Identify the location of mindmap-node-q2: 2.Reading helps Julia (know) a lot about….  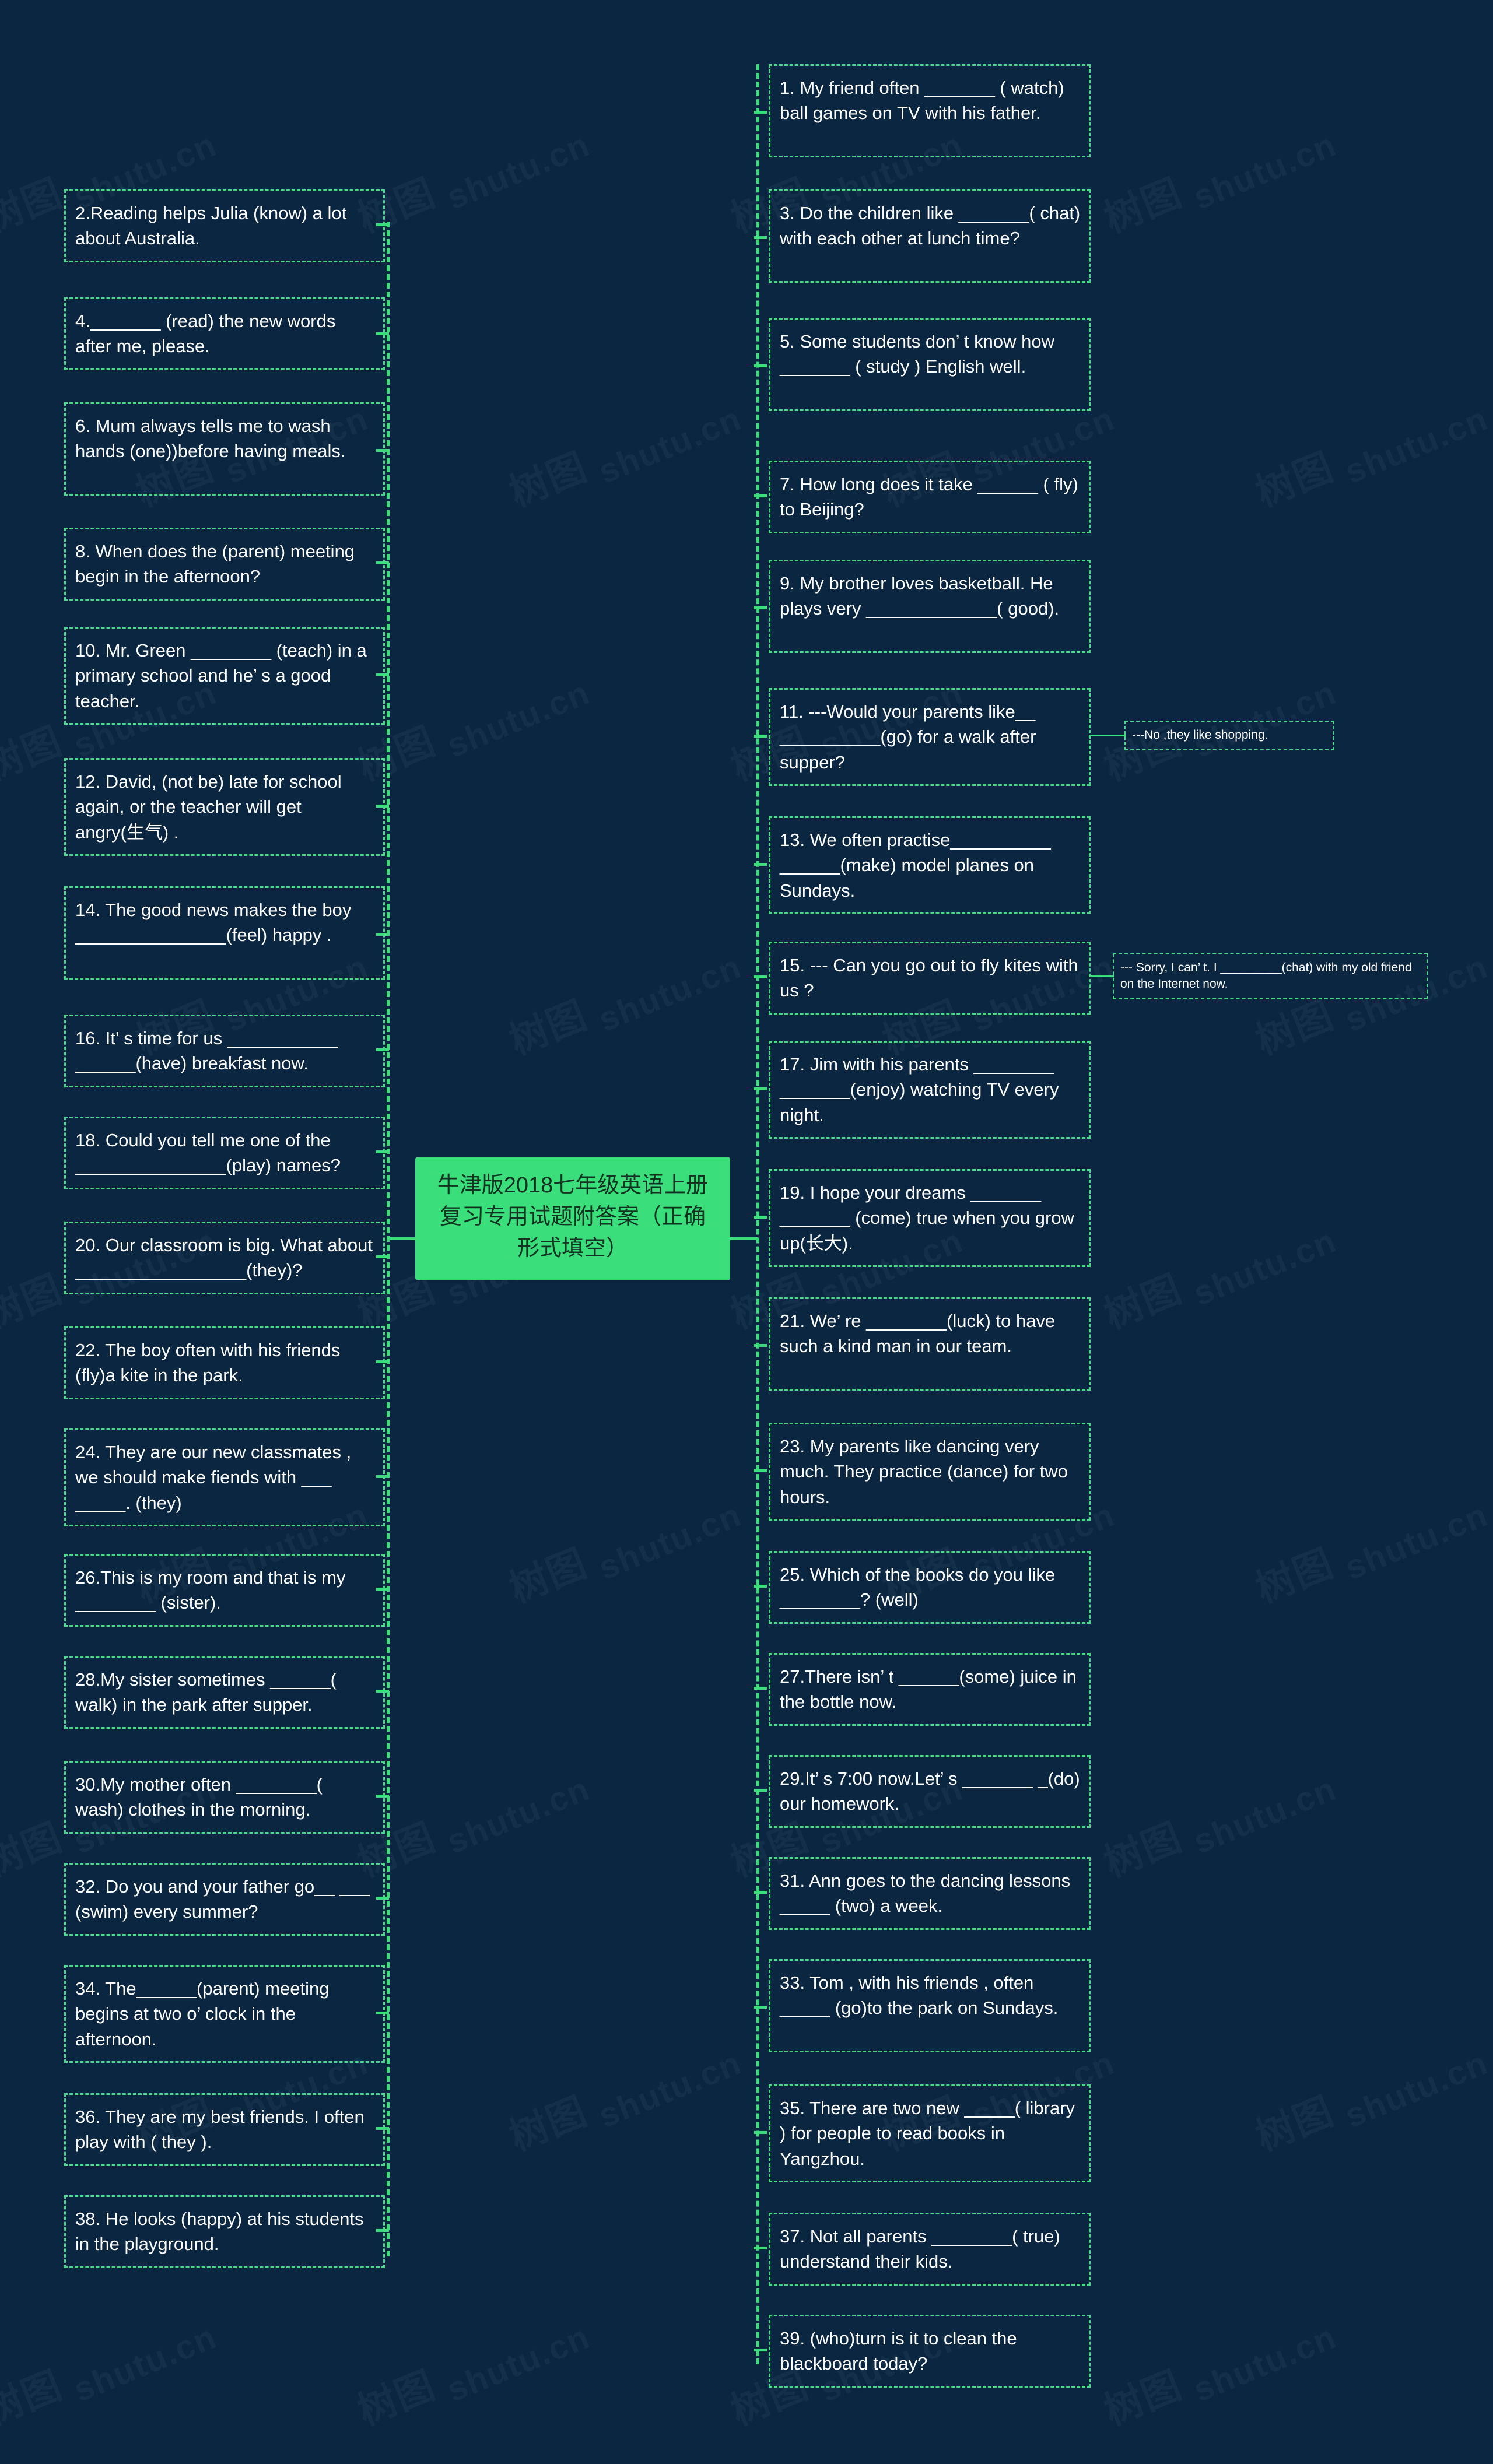
(225, 226).